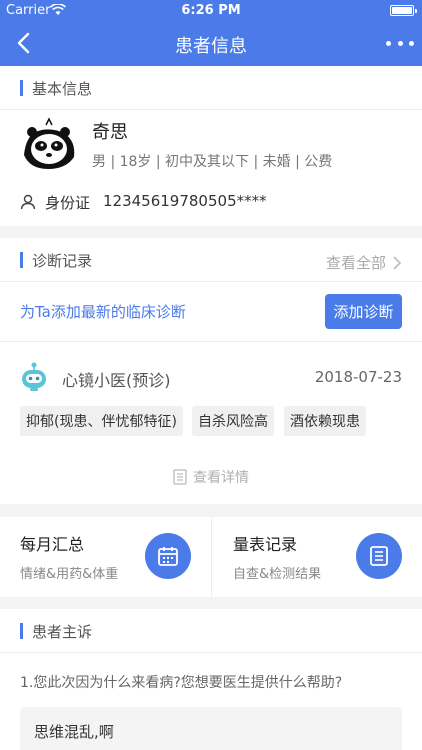 The height and width of the screenshot is (750, 422). I want to click on status-bar: Carrier 6:26 PM, so click(211, 11).